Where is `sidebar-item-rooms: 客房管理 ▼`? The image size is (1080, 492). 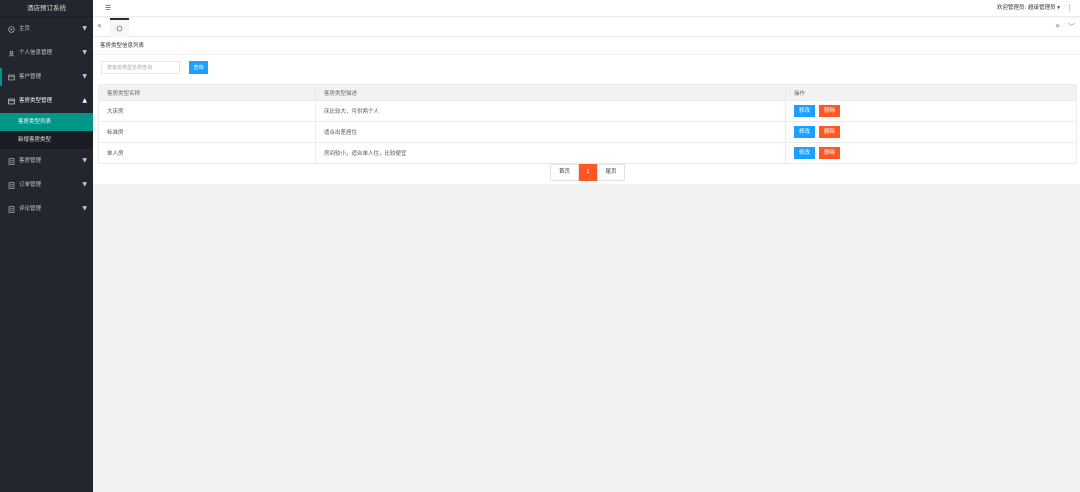 sidebar-item-rooms: 客房管理 ▼ is located at coordinates (46, 161).